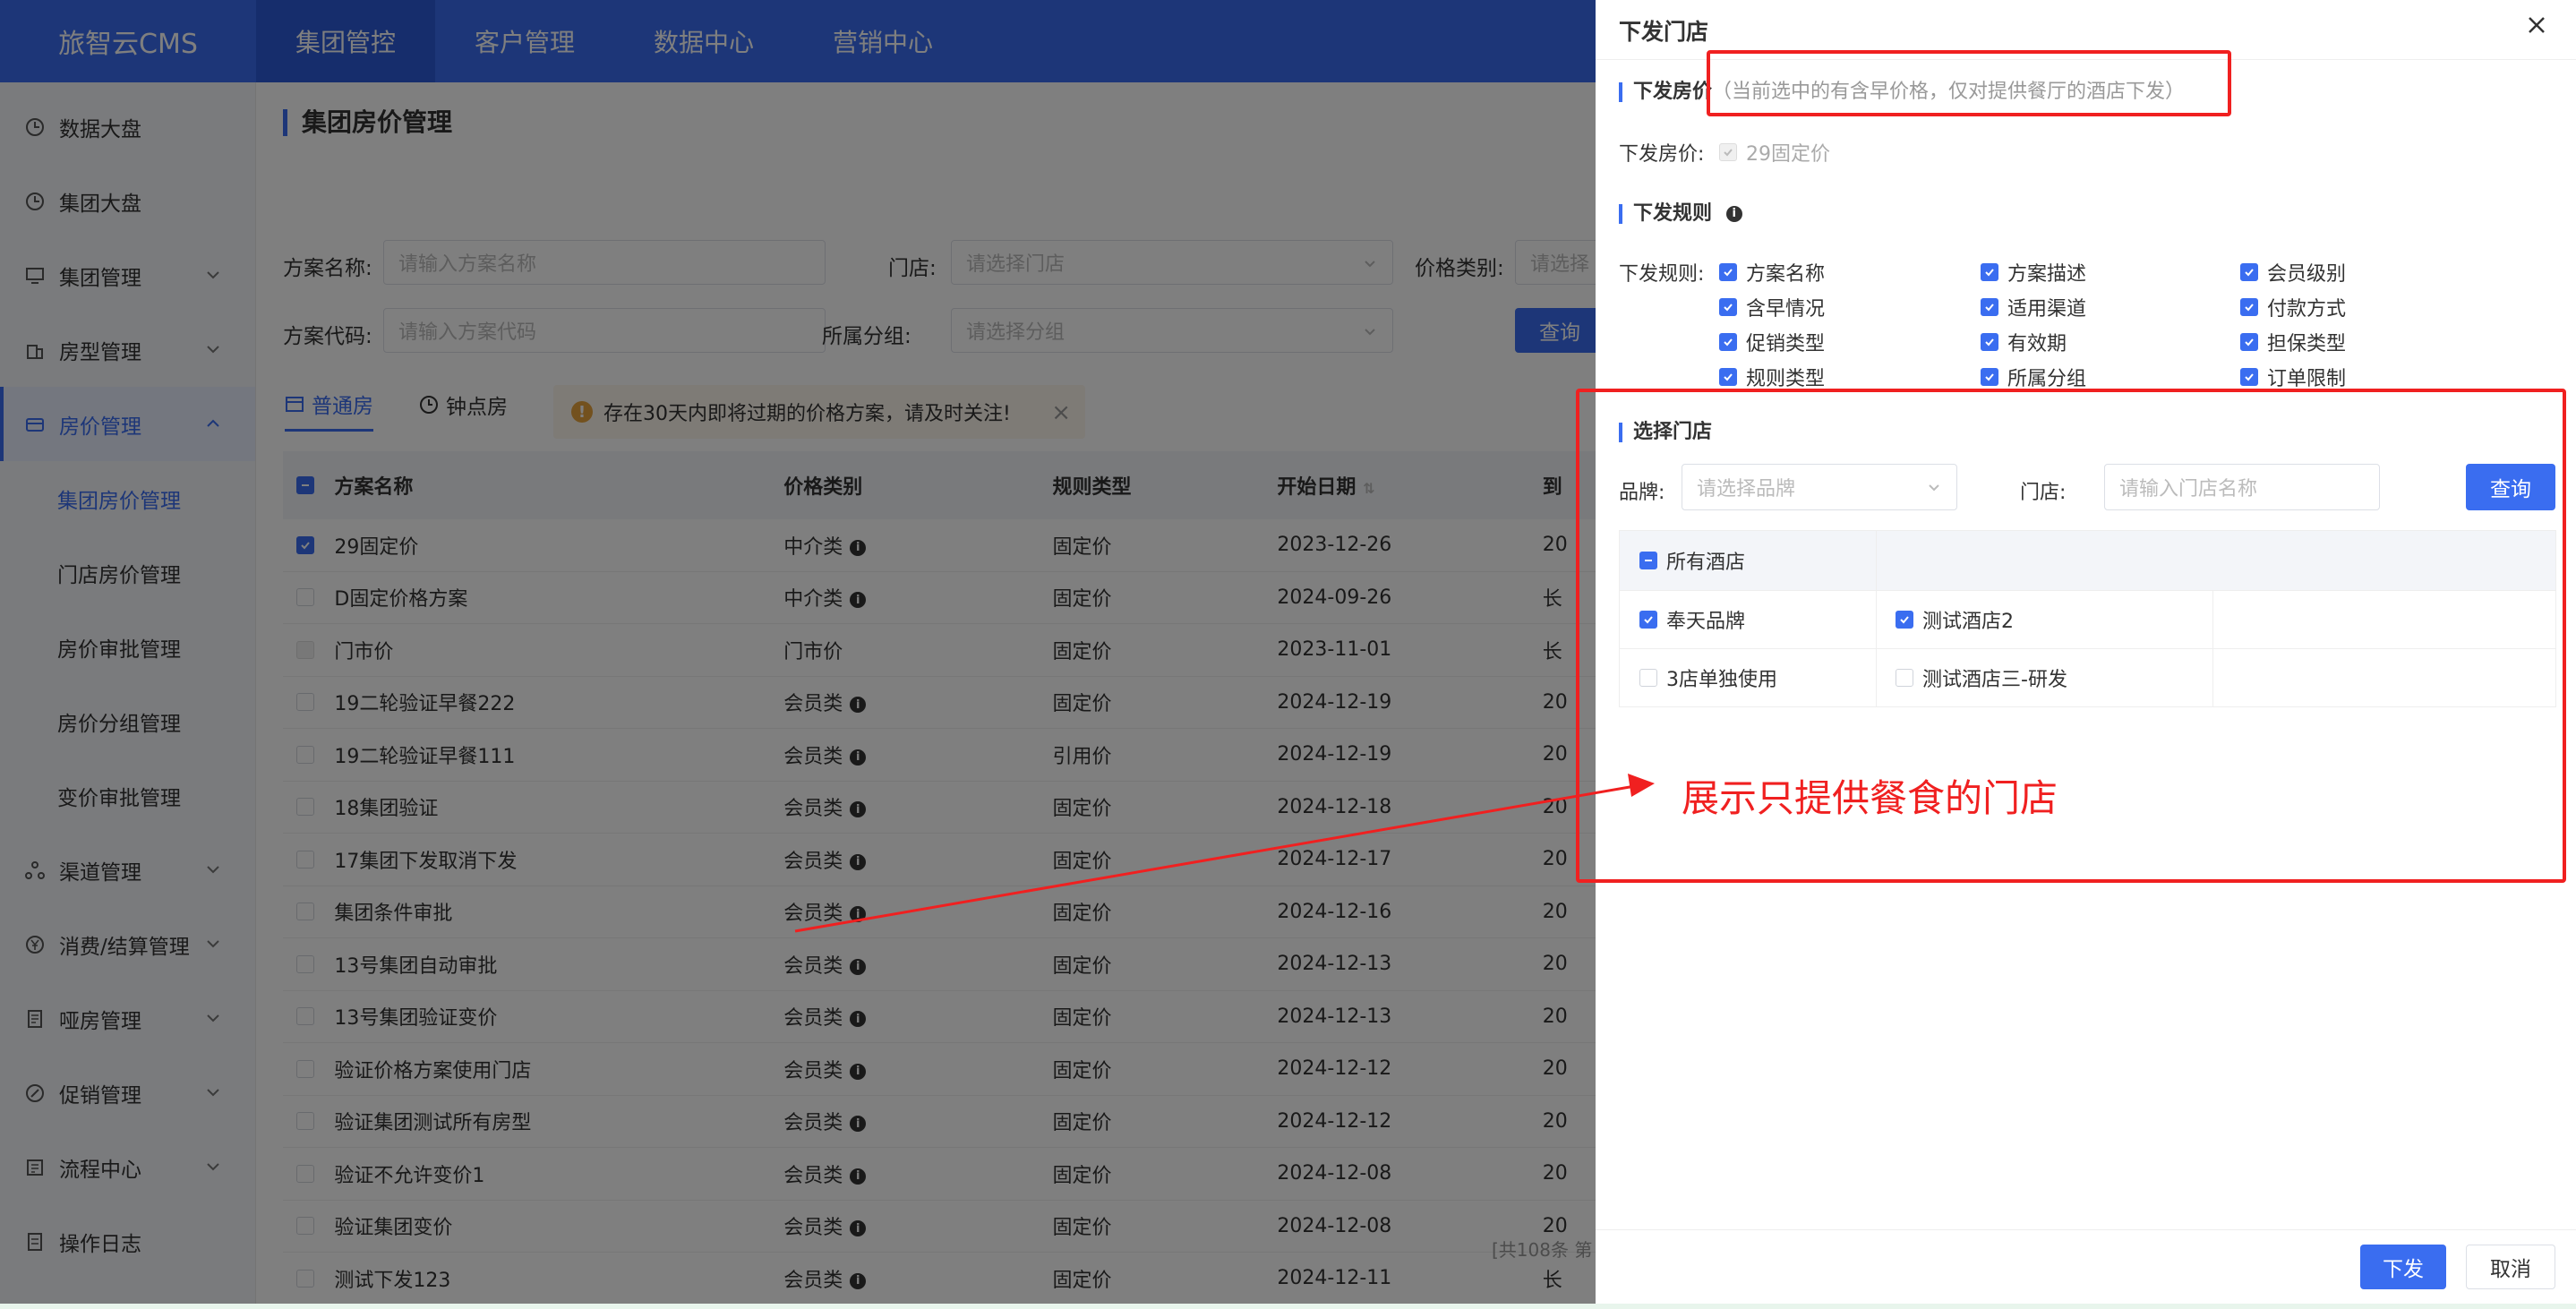 This screenshot has height=1309, width=2576. Describe the element at coordinates (1662, 274) in the screenshot. I see `rules-label: 下发规则:` at that location.